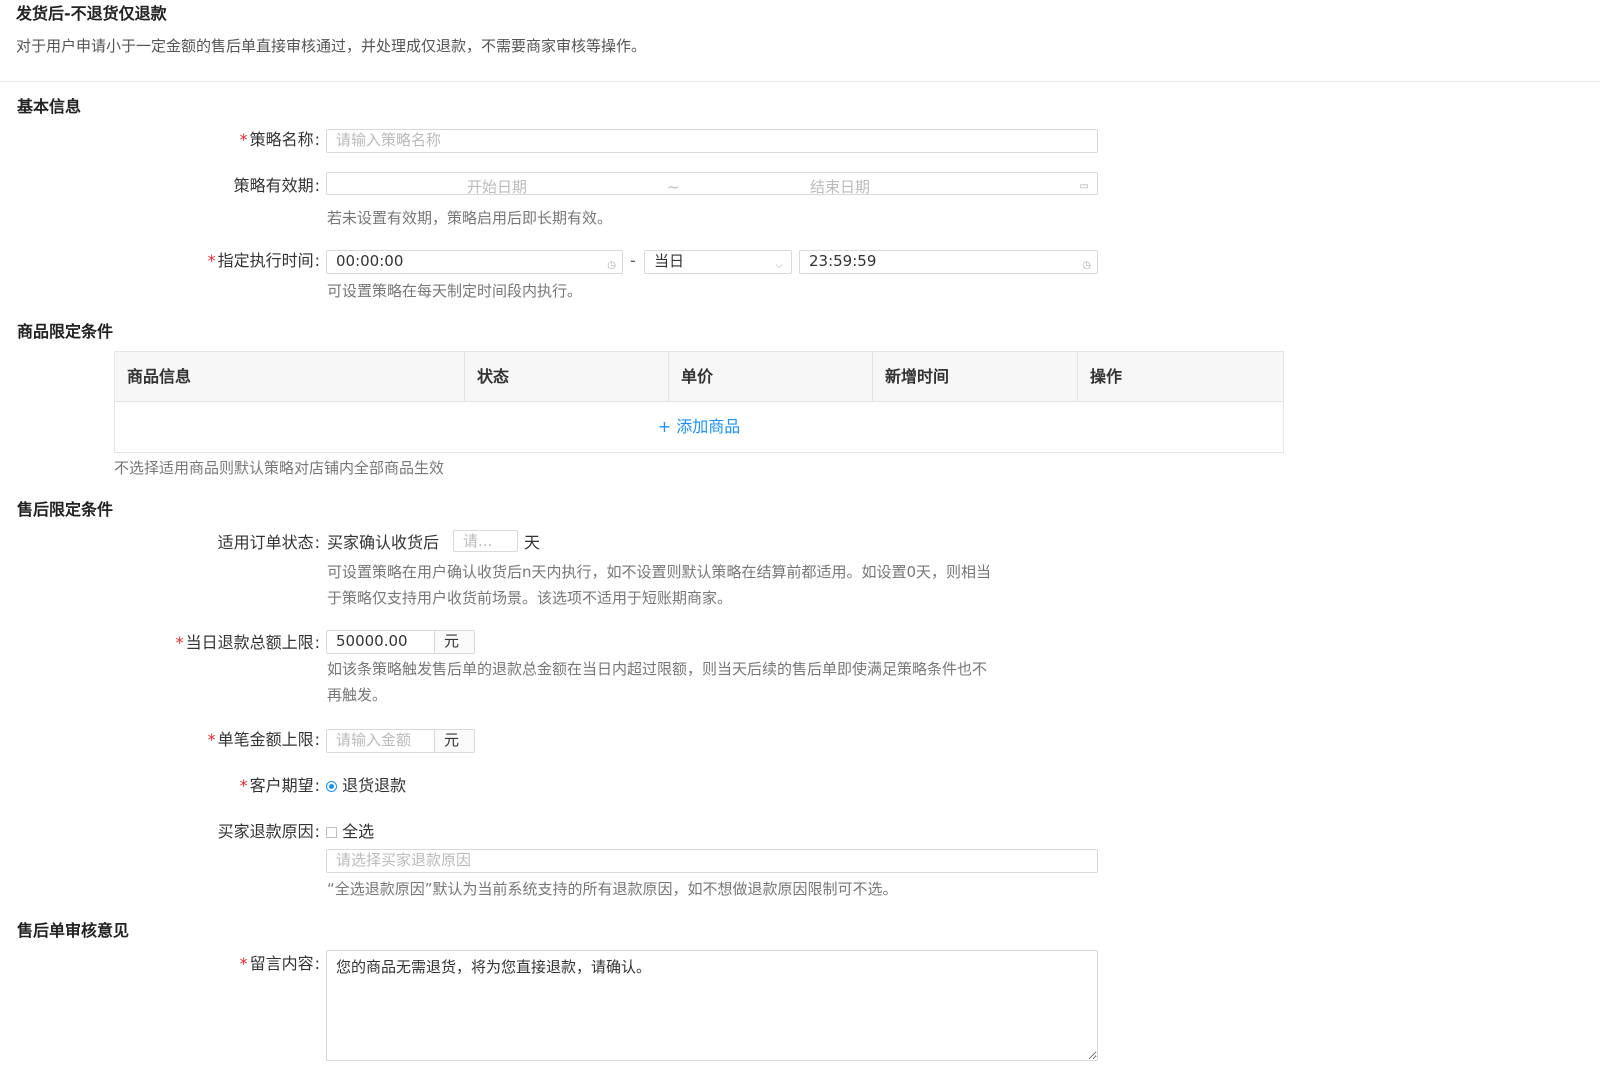 The image size is (1600, 1065). Describe the element at coordinates (948, 262) in the screenshot. I see `exec-end-time-input: 23:59:59 ◷` at that location.